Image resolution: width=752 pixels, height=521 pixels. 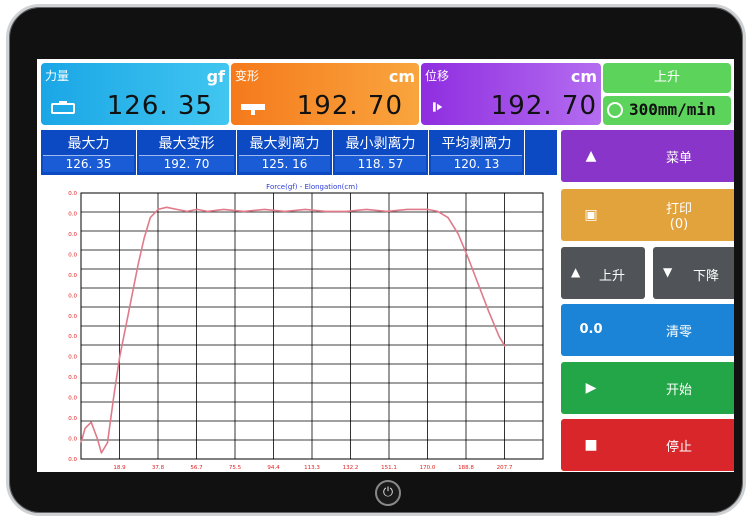 What do you see at coordinates (476, 144) in the screenshot?
I see `stat-header: 平均剥离力` at bounding box center [476, 144].